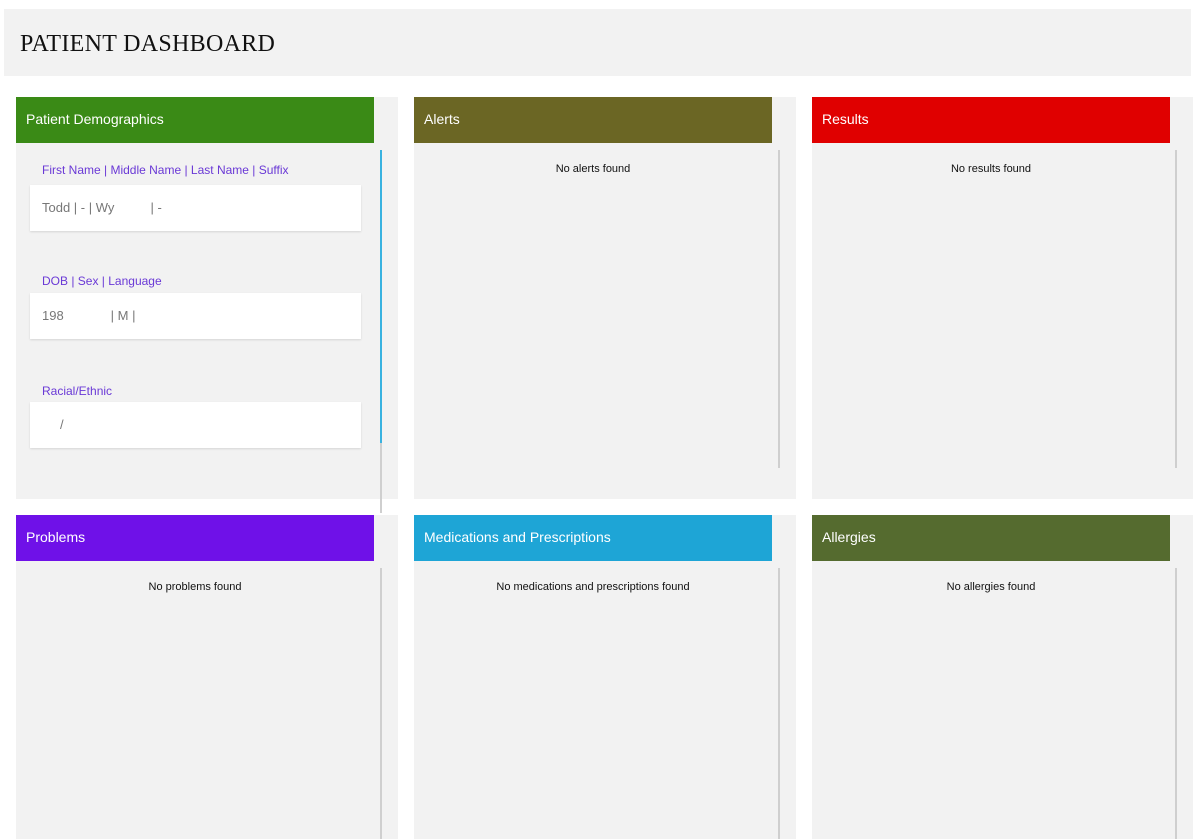 The height and width of the screenshot is (839, 1193). I want to click on race-label: Racial/Ethnic, so click(77, 391).